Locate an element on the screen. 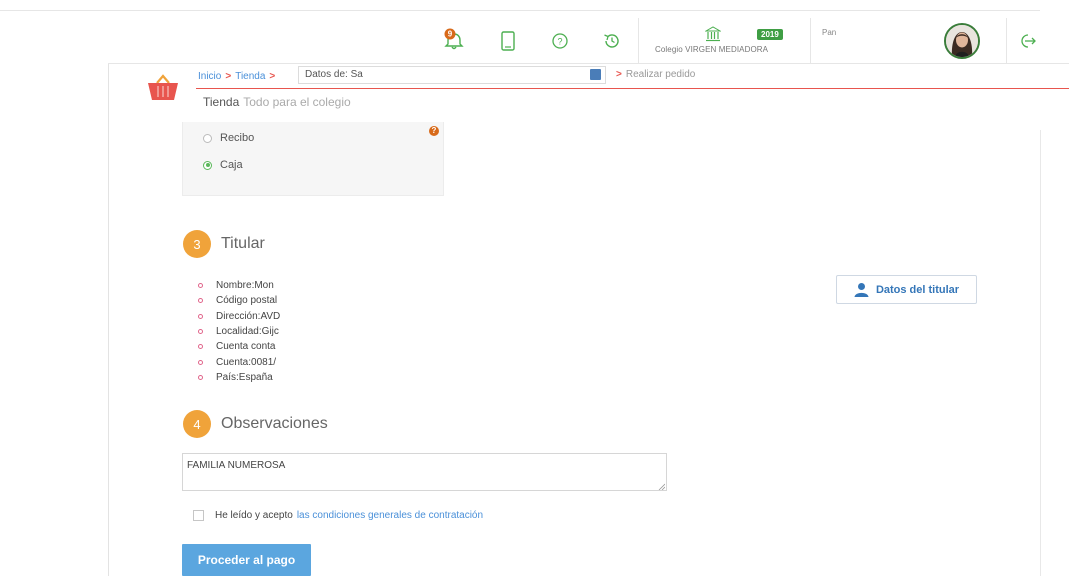 This screenshot has height=576, width=1069. terms-text: He leído y acepto is located at coordinates (254, 515).